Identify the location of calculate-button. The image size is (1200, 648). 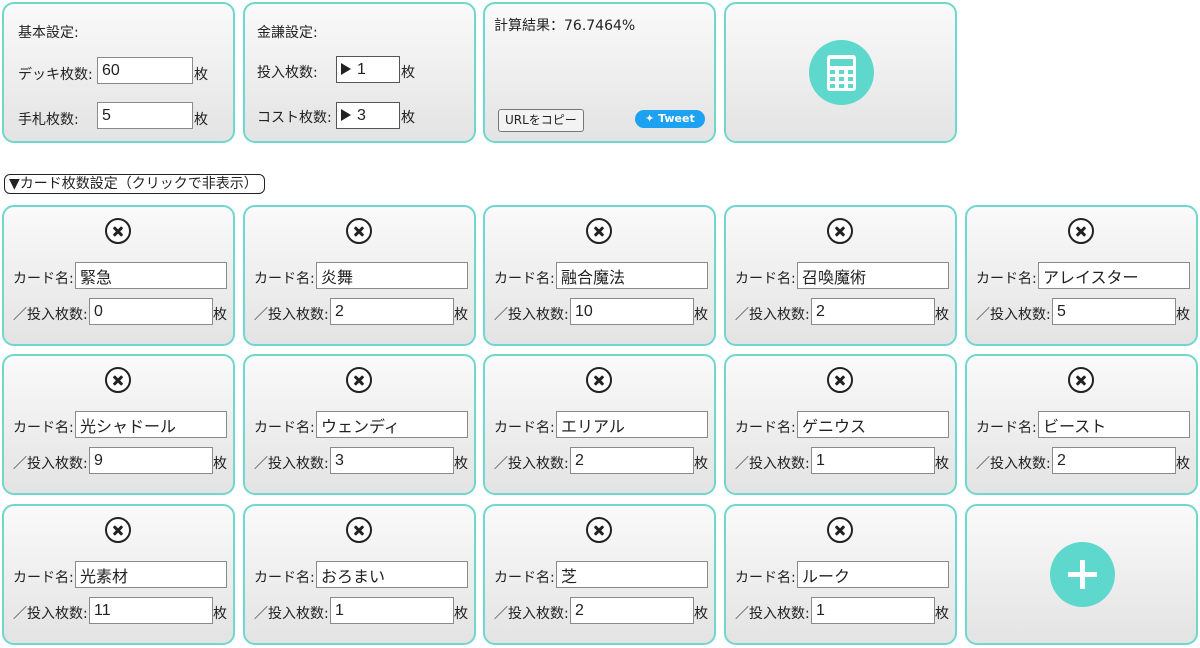
(841, 72).